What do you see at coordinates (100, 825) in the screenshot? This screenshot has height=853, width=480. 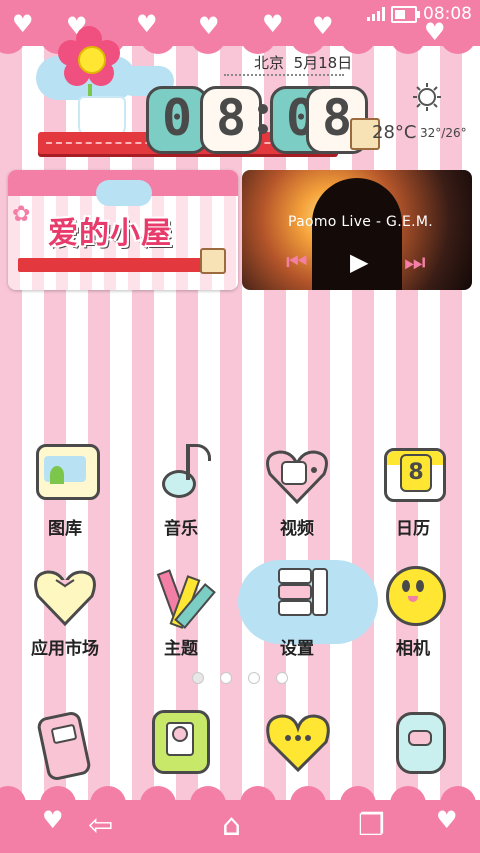 I see `back-icon: ⇦` at bounding box center [100, 825].